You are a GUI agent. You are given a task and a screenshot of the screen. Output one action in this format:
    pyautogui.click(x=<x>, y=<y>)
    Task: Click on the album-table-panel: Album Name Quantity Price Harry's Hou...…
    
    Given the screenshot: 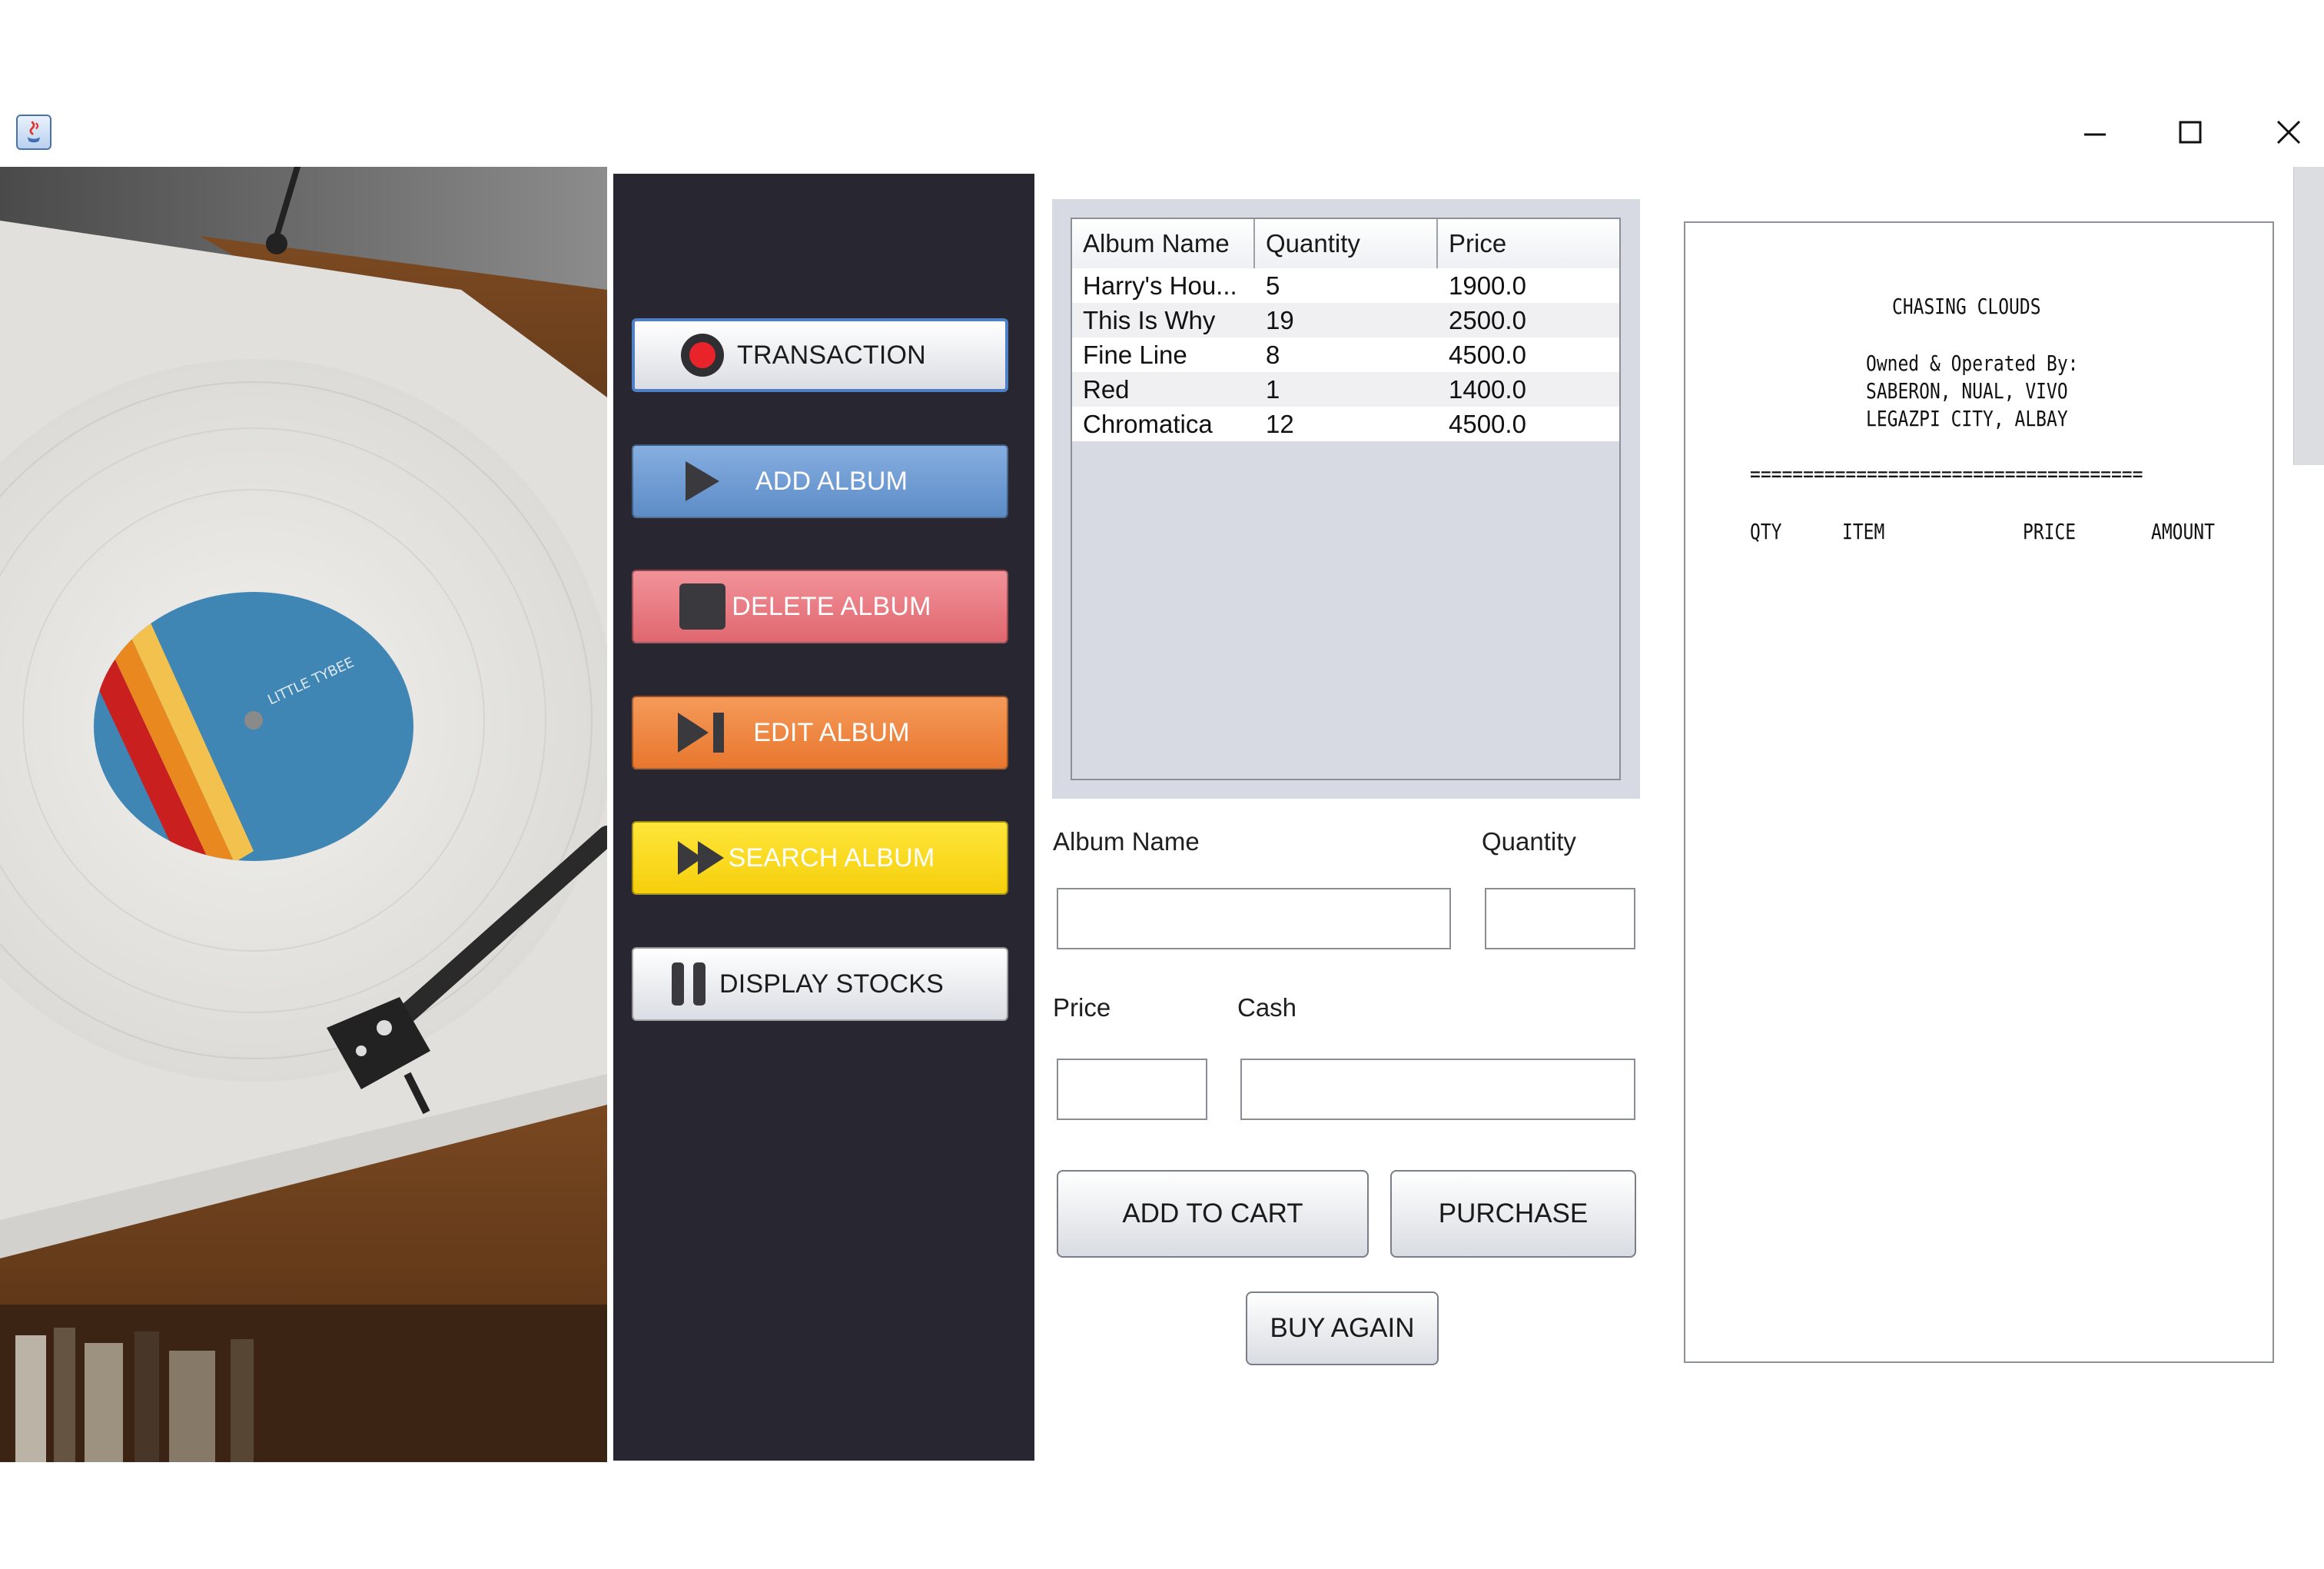 What is the action you would take?
    pyautogui.click(x=1346, y=499)
    